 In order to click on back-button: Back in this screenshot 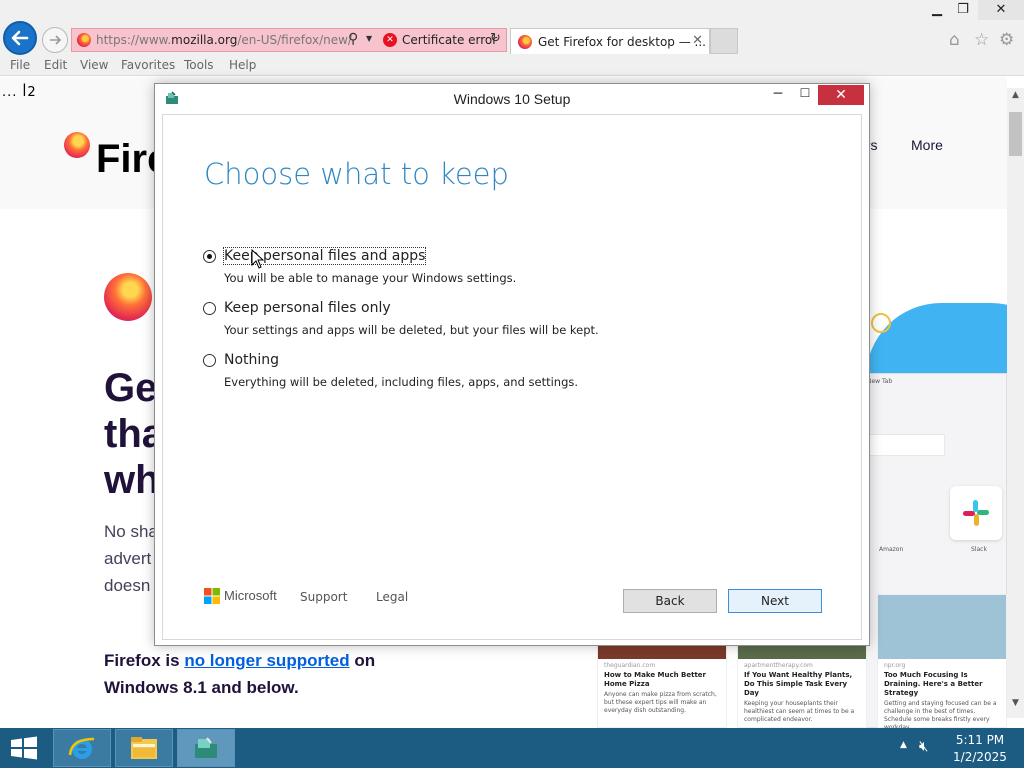, I will do `click(670, 601)`.